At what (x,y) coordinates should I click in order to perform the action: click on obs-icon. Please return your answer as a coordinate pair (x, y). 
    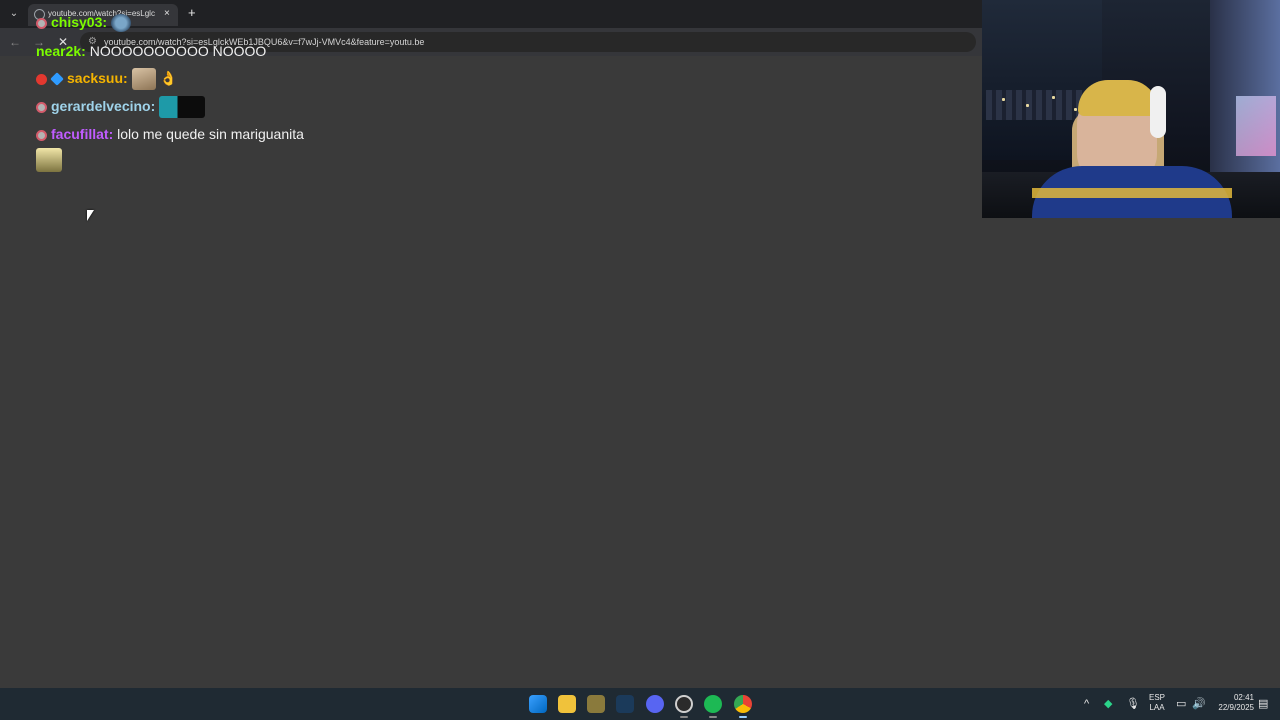
    Looking at the image, I should click on (684, 704).